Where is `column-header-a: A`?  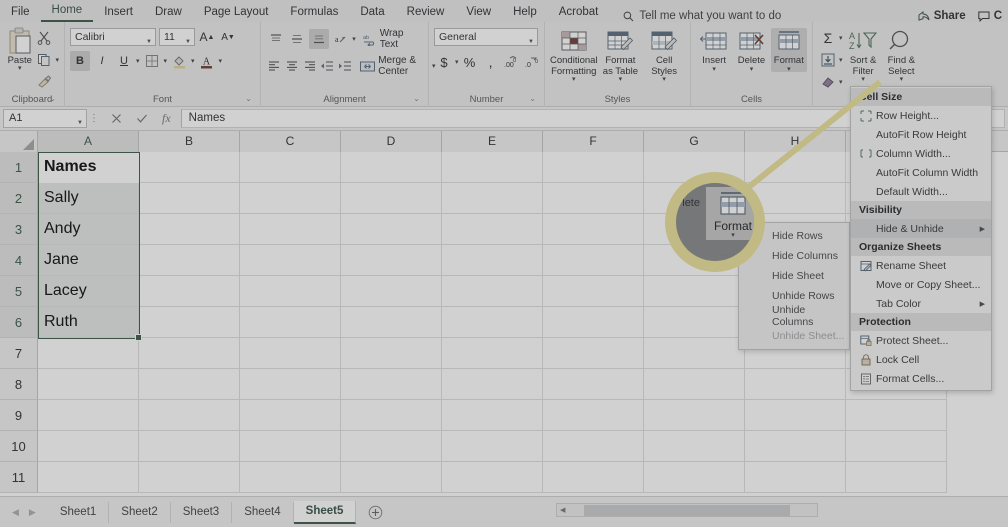 column-header-a: A is located at coordinates (88, 141).